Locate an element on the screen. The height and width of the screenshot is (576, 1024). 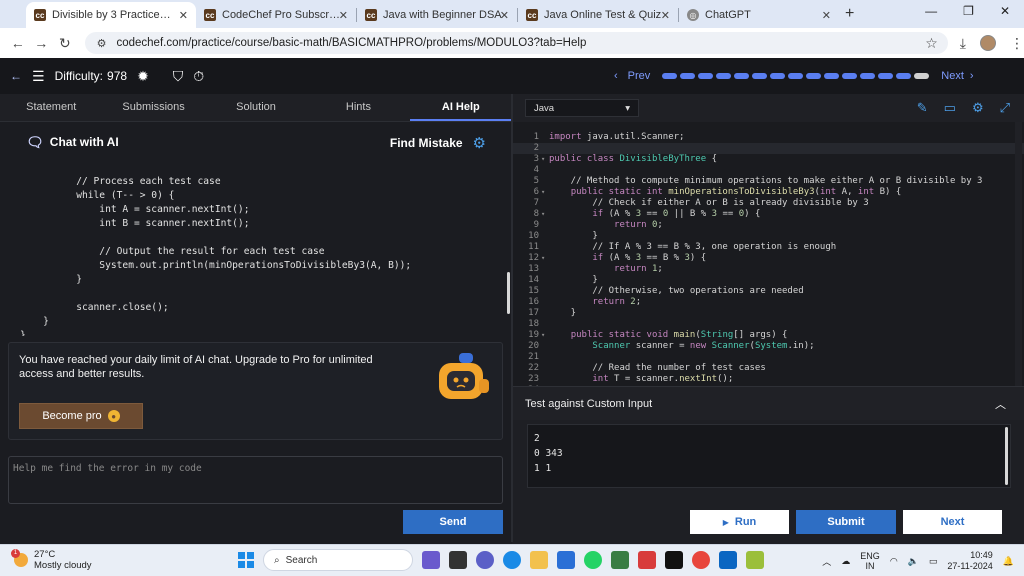
chat-input: Help me find the error in my code is located at coordinates (255, 480).